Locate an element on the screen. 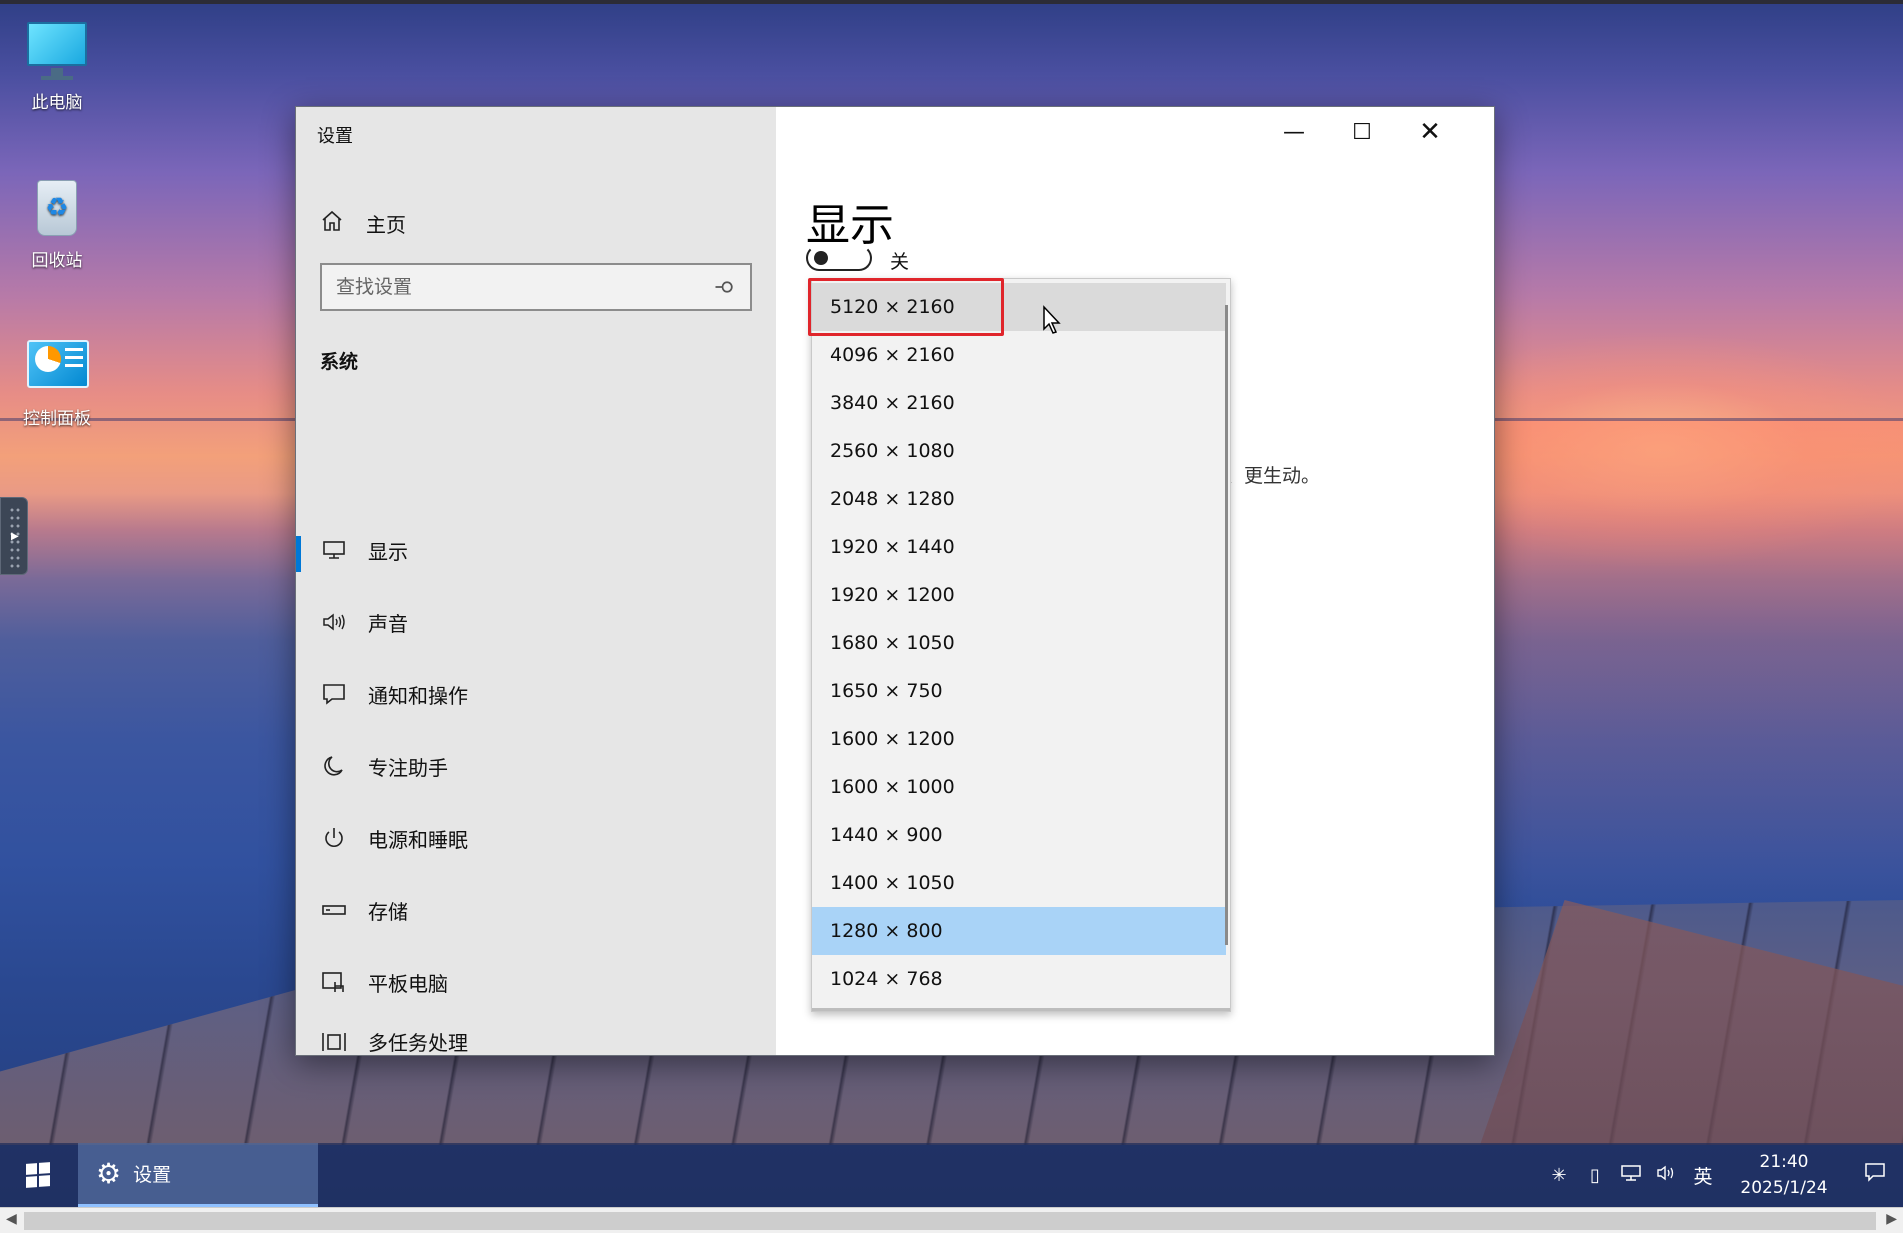 Image resolution: width=1903 pixels, height=1233 pixels. nav-home: 主页 is located at coordinates (363, 223).